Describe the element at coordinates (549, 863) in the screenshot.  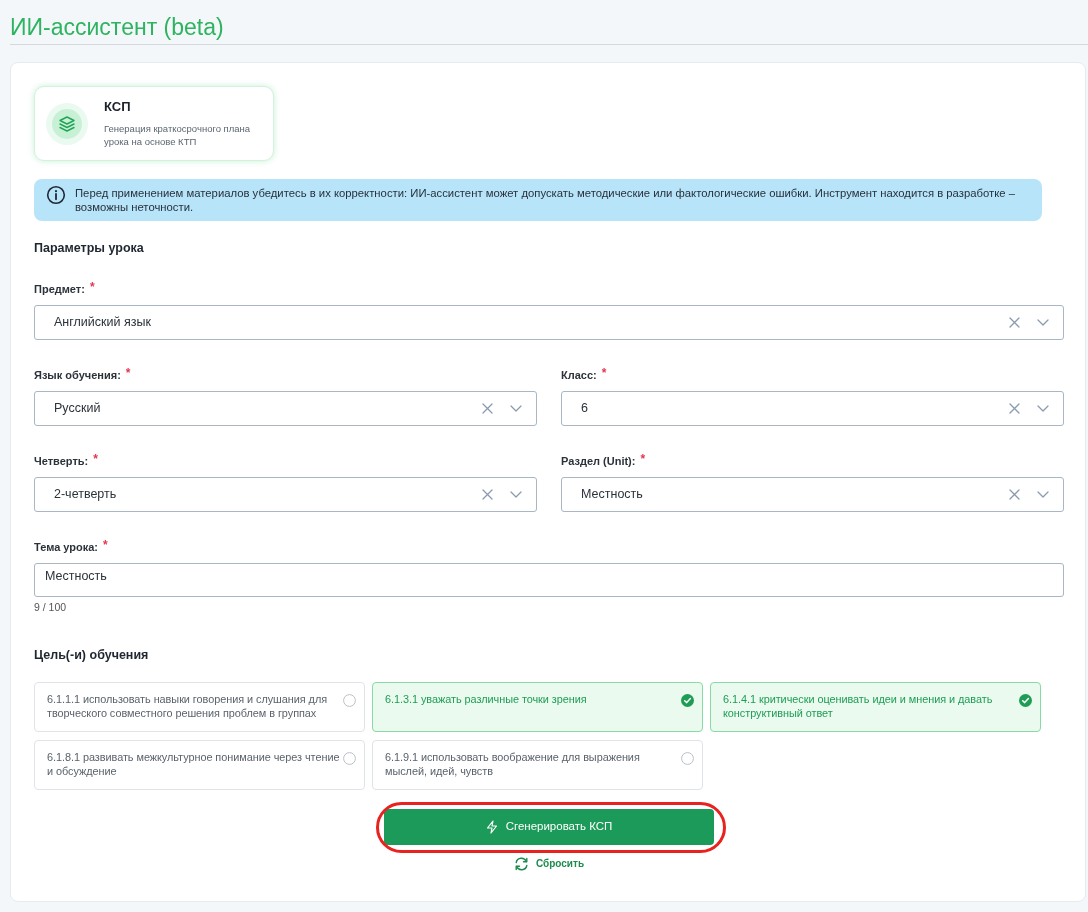
I see `reset-link: Сбросить` at that location.